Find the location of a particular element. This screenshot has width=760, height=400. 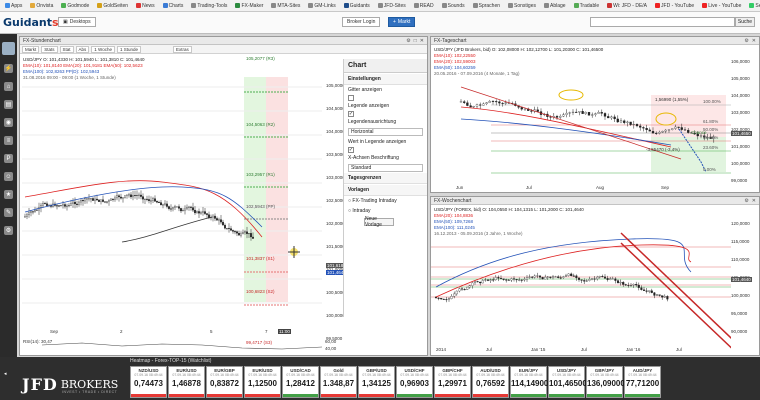

markt-button: + Markt is located at coordinates (402, 22).